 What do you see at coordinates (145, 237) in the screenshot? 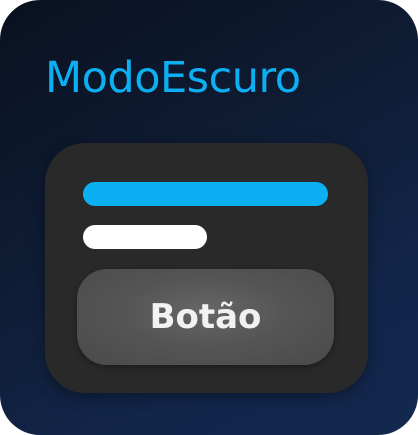
I see `light-bar` at bounding box center [145, 237].